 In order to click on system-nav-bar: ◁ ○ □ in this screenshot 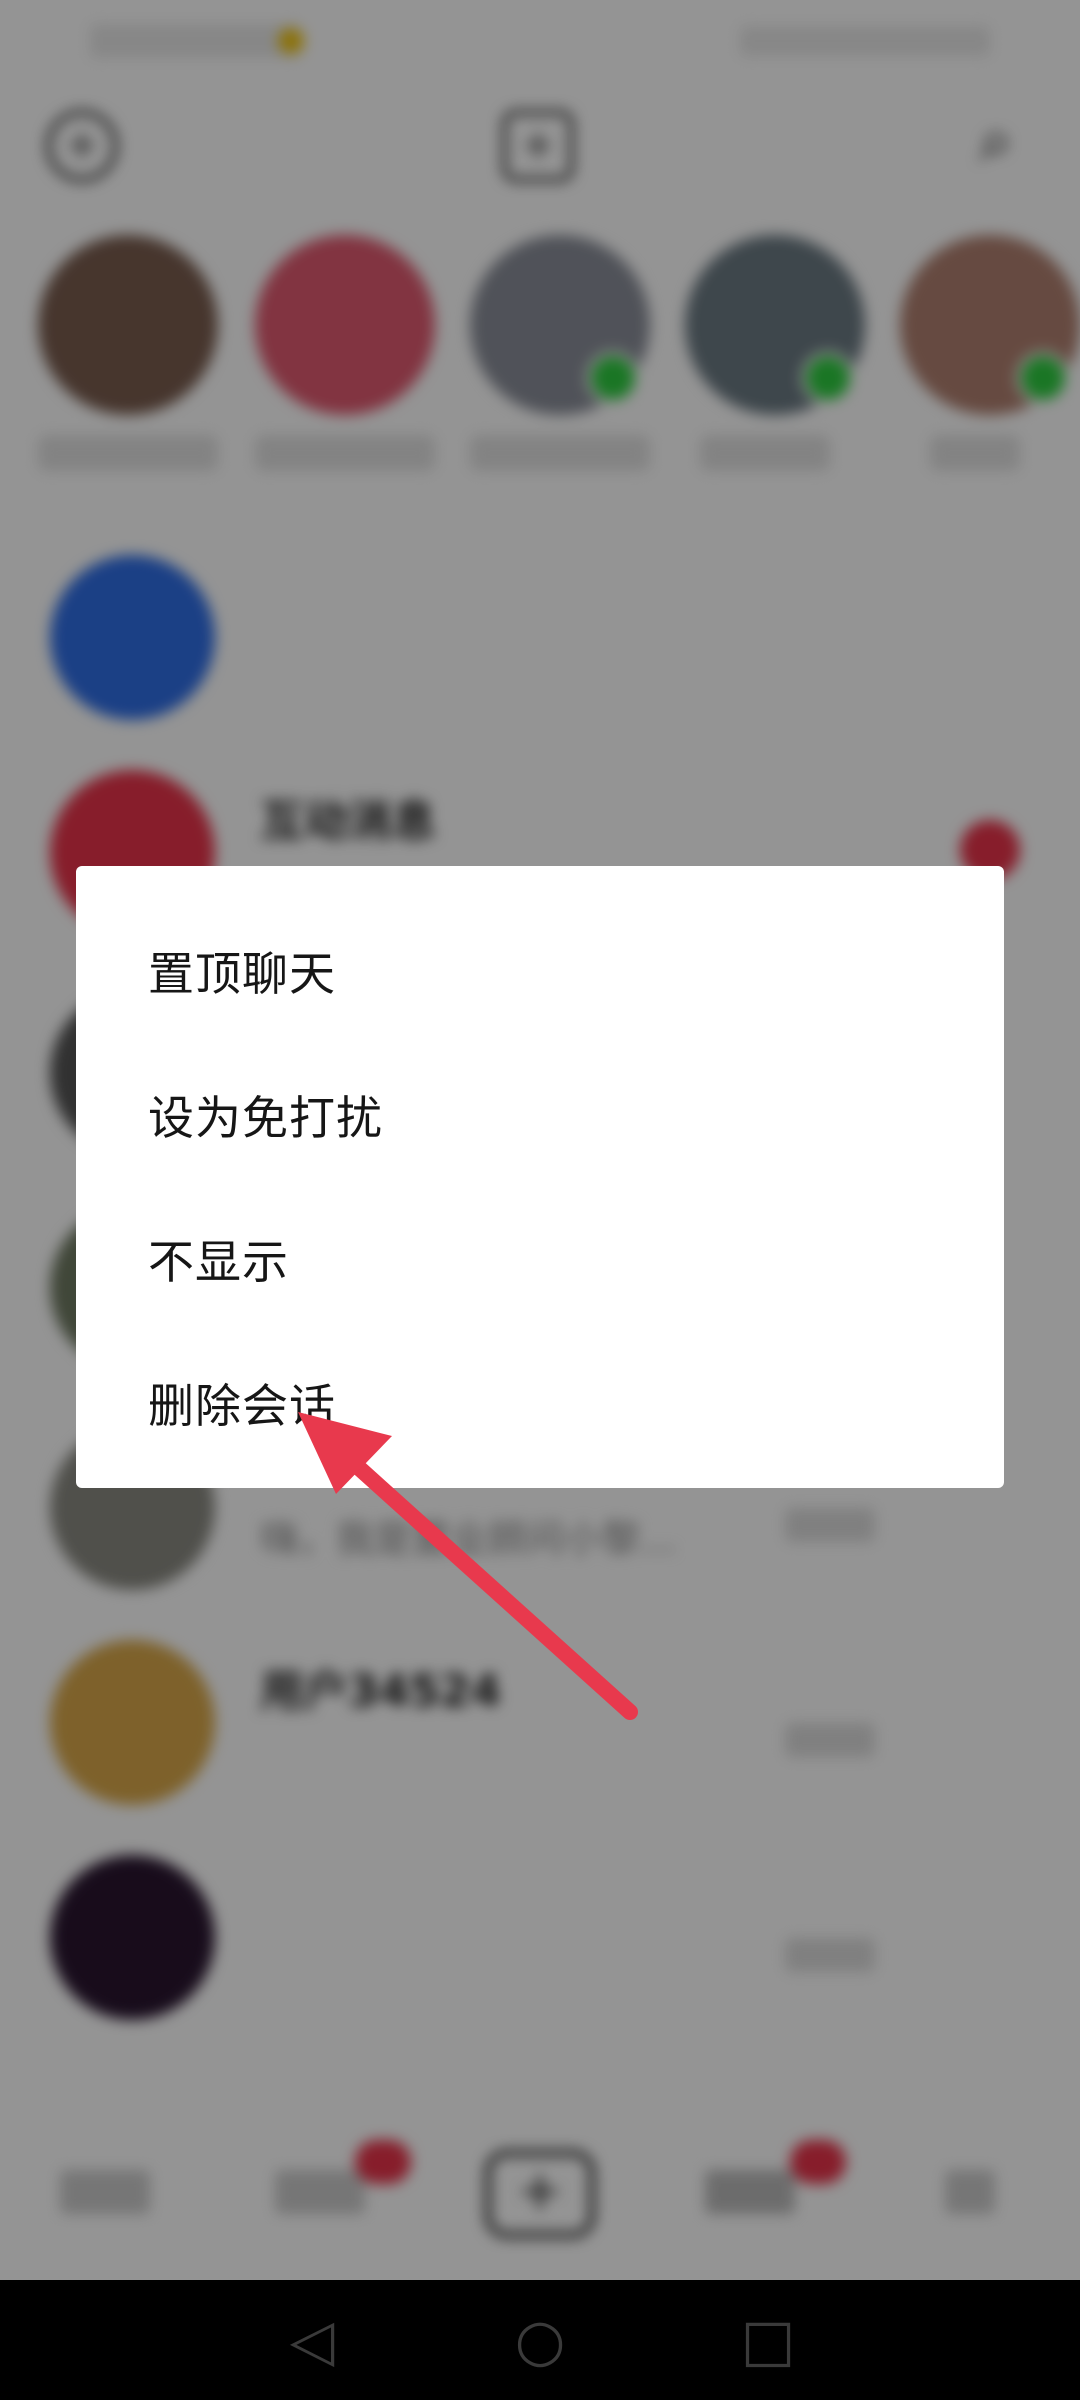, I will do `click(540, 2340)`.